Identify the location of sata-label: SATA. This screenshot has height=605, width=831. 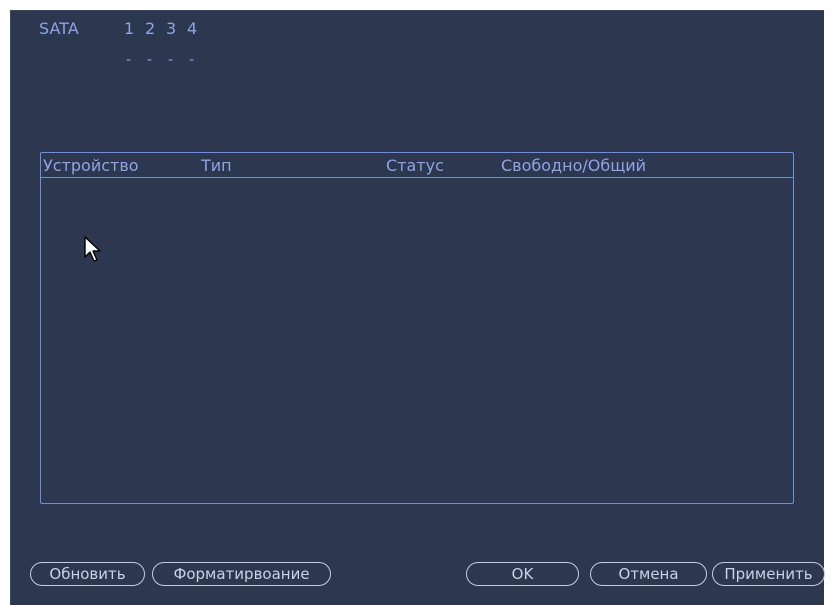
(59, 28).